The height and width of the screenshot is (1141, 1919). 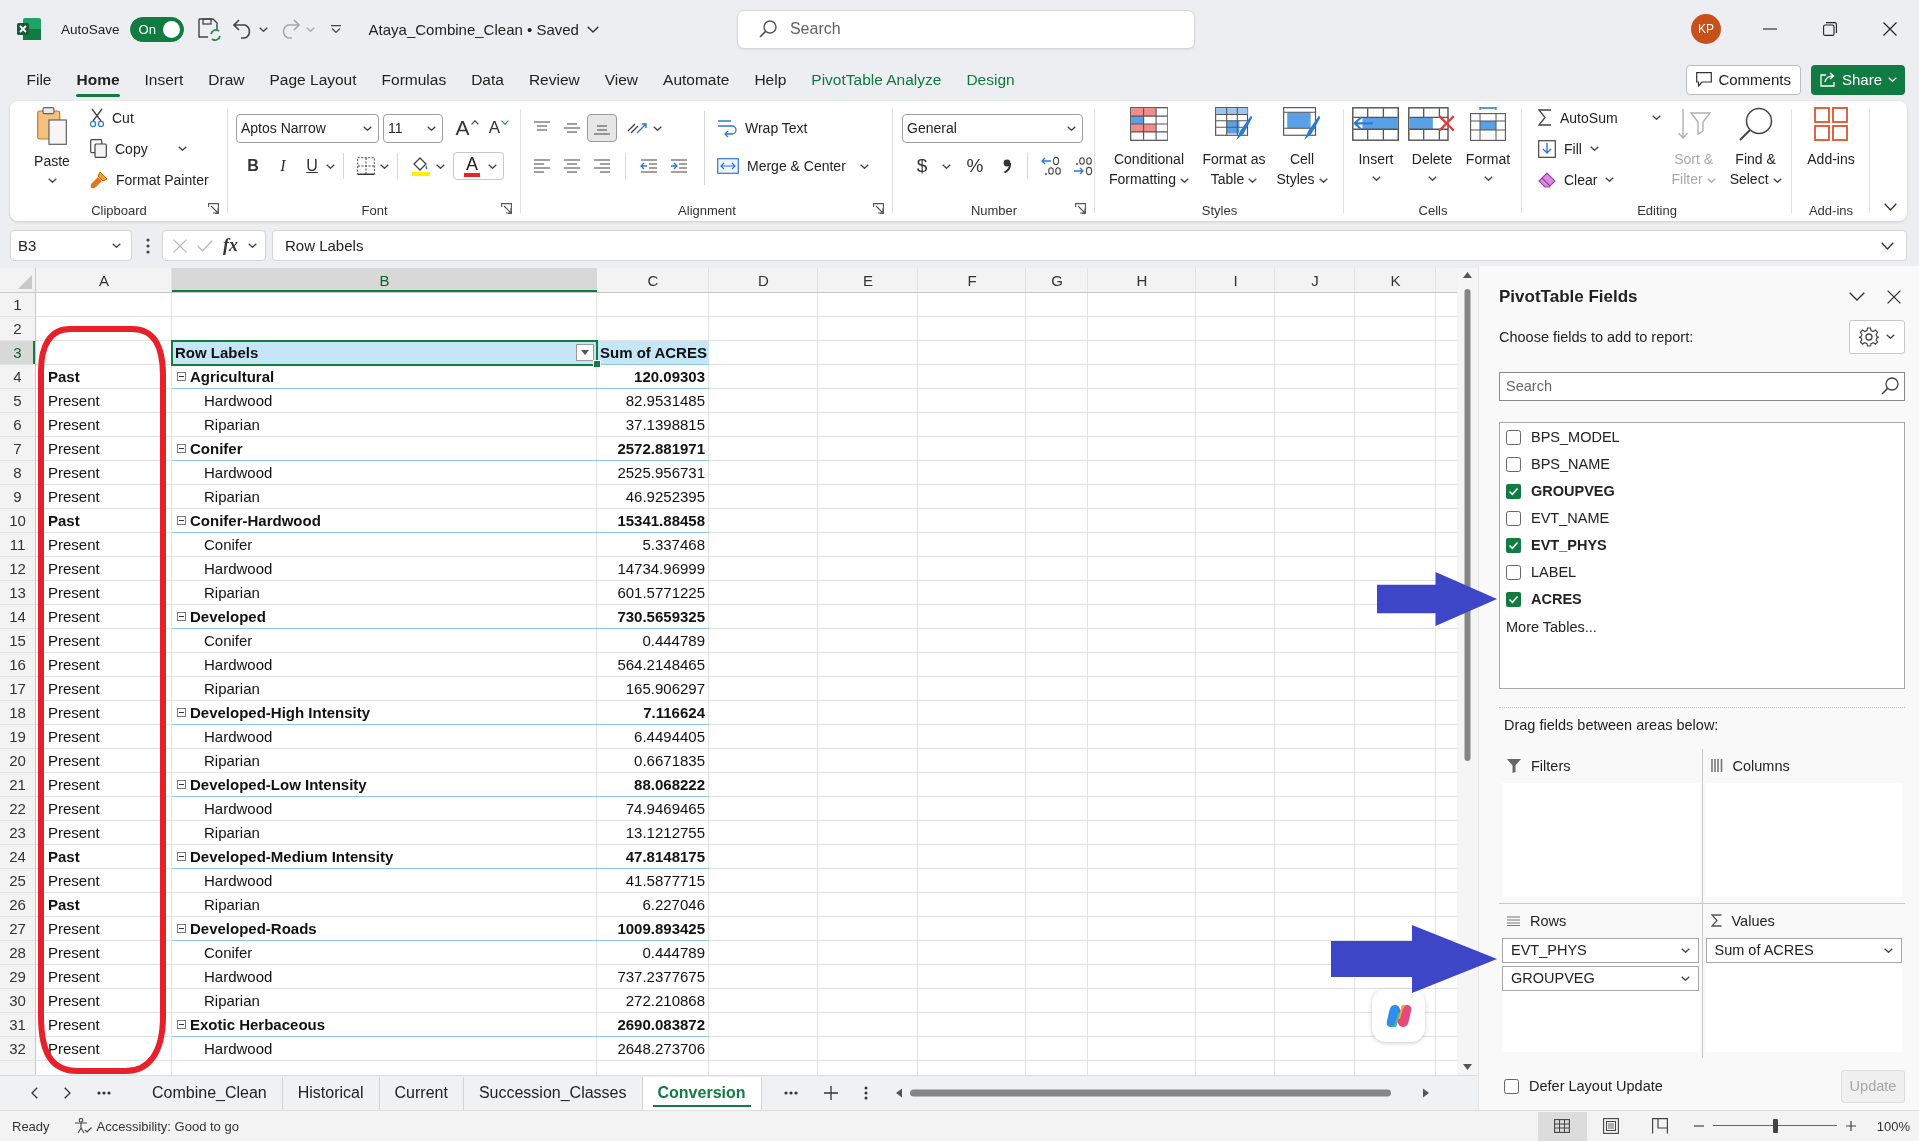 What do you see at coordinates (104, 280) in the screenshot?
I see `column-header: A` at bounding box center [104, 280].